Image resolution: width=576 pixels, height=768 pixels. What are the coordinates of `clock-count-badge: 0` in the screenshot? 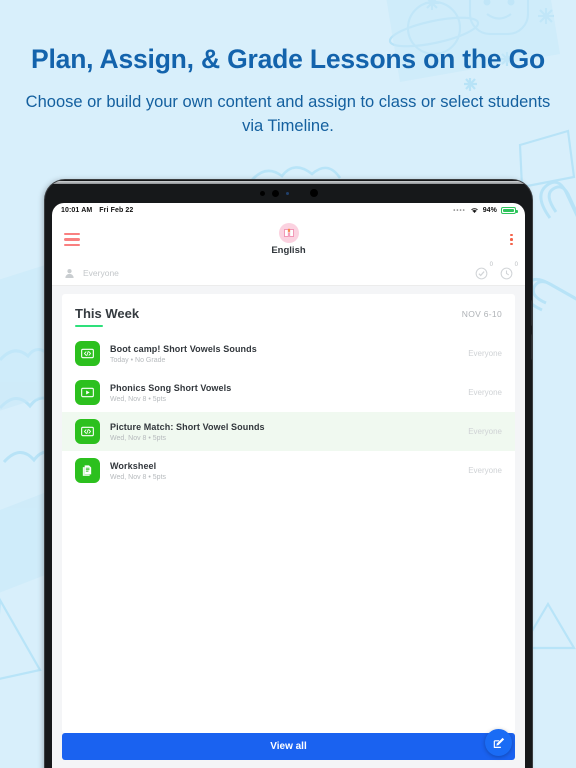 It's located at (516, 264).